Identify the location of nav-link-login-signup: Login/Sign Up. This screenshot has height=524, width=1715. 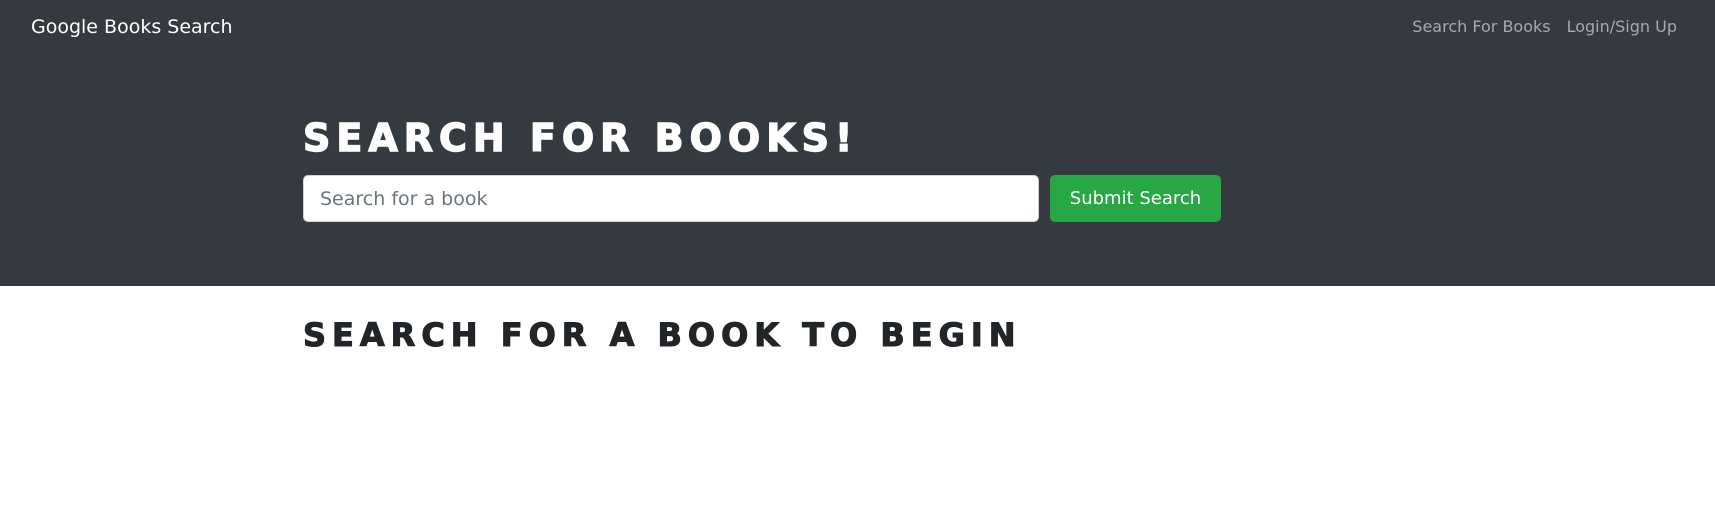
(1622, 27).